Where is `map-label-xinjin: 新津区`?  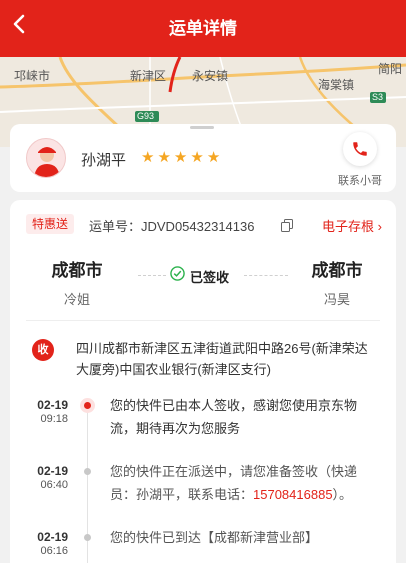
map-label-xinjin: 新津区 is located at coordinates (148, 76).